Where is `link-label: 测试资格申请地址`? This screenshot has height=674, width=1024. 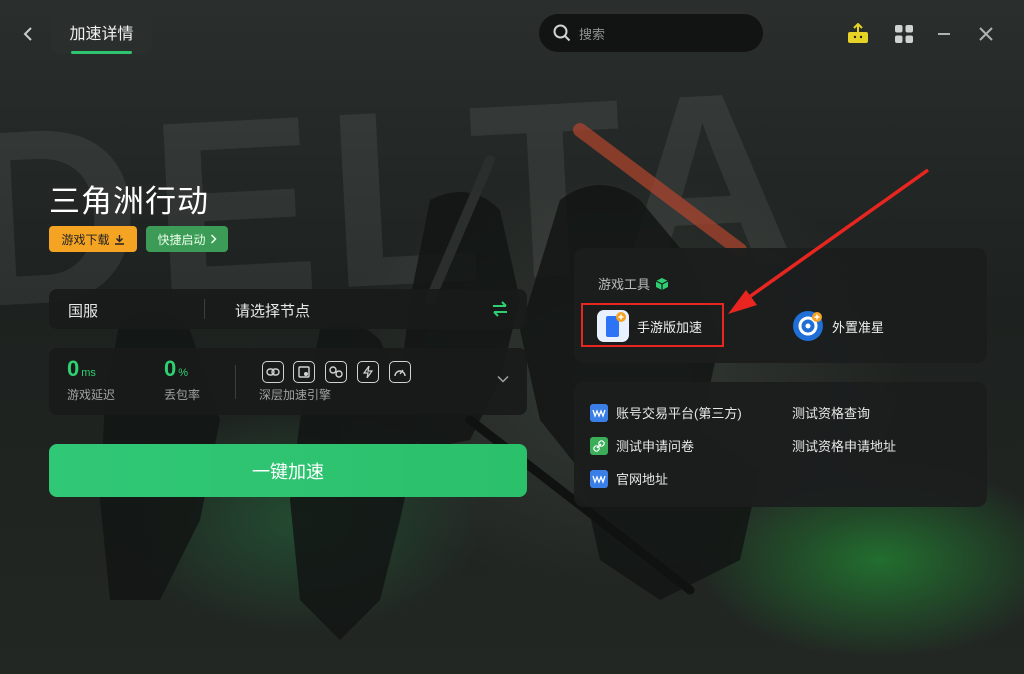
link-label: 测试资格申请地址 is located at coordinates (844, 446).